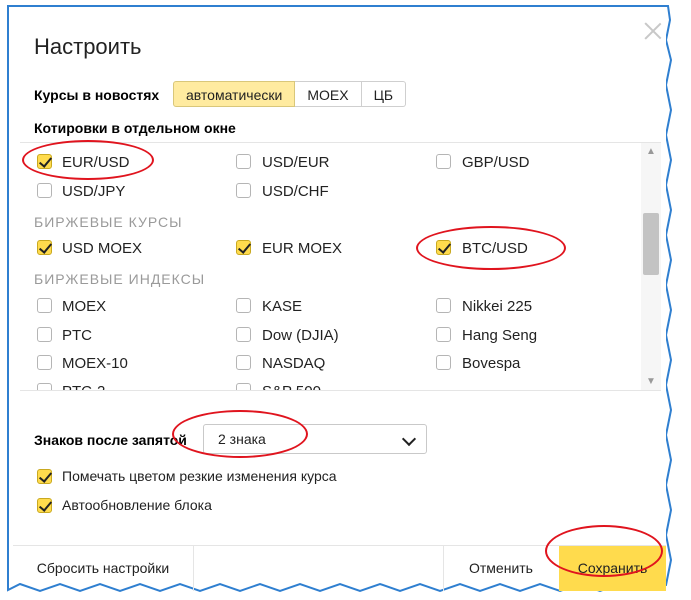  What do you see at coordinates (496, 162) in the screenshot?
I see `checkbox-label: GBP/USD` at bounding box center [496, 162].